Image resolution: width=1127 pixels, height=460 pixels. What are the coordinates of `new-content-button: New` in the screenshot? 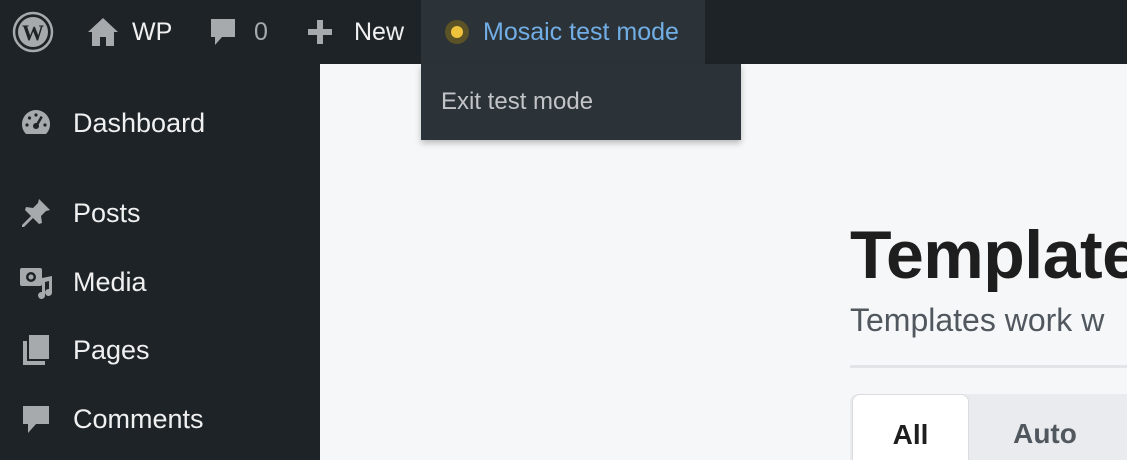 It's located at (355, 32).